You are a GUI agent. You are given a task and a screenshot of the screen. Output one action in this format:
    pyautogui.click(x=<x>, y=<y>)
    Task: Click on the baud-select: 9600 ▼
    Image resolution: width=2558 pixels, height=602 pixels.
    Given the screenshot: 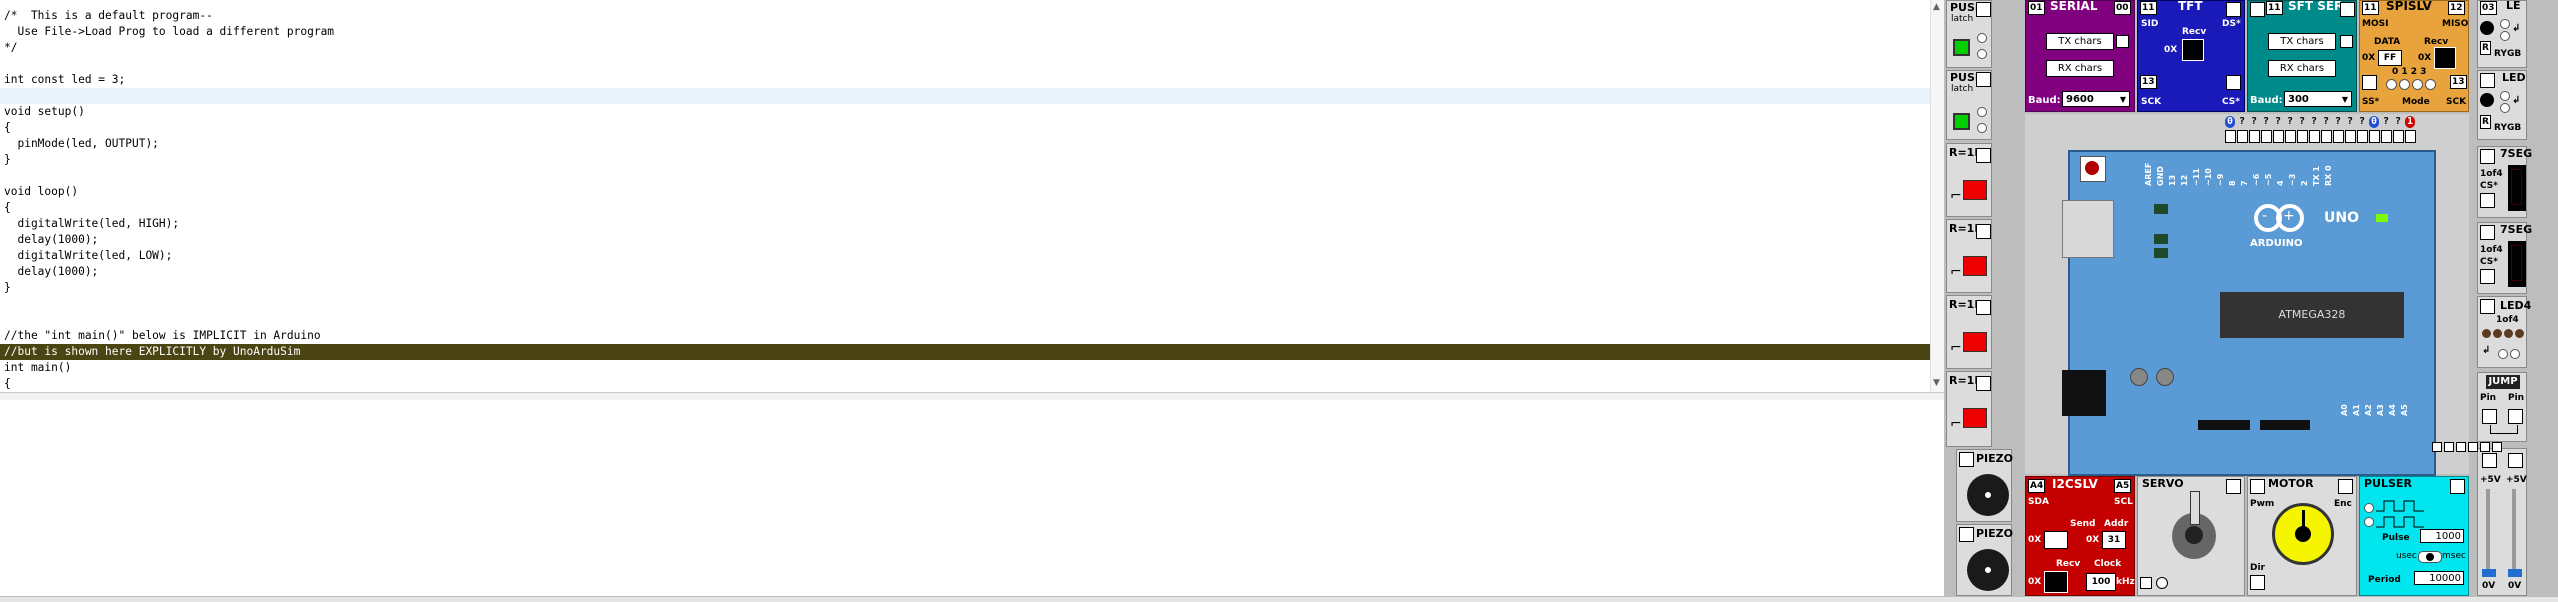 What is the action you would take?
    pyautogui.click(x=2096, y=99)
    